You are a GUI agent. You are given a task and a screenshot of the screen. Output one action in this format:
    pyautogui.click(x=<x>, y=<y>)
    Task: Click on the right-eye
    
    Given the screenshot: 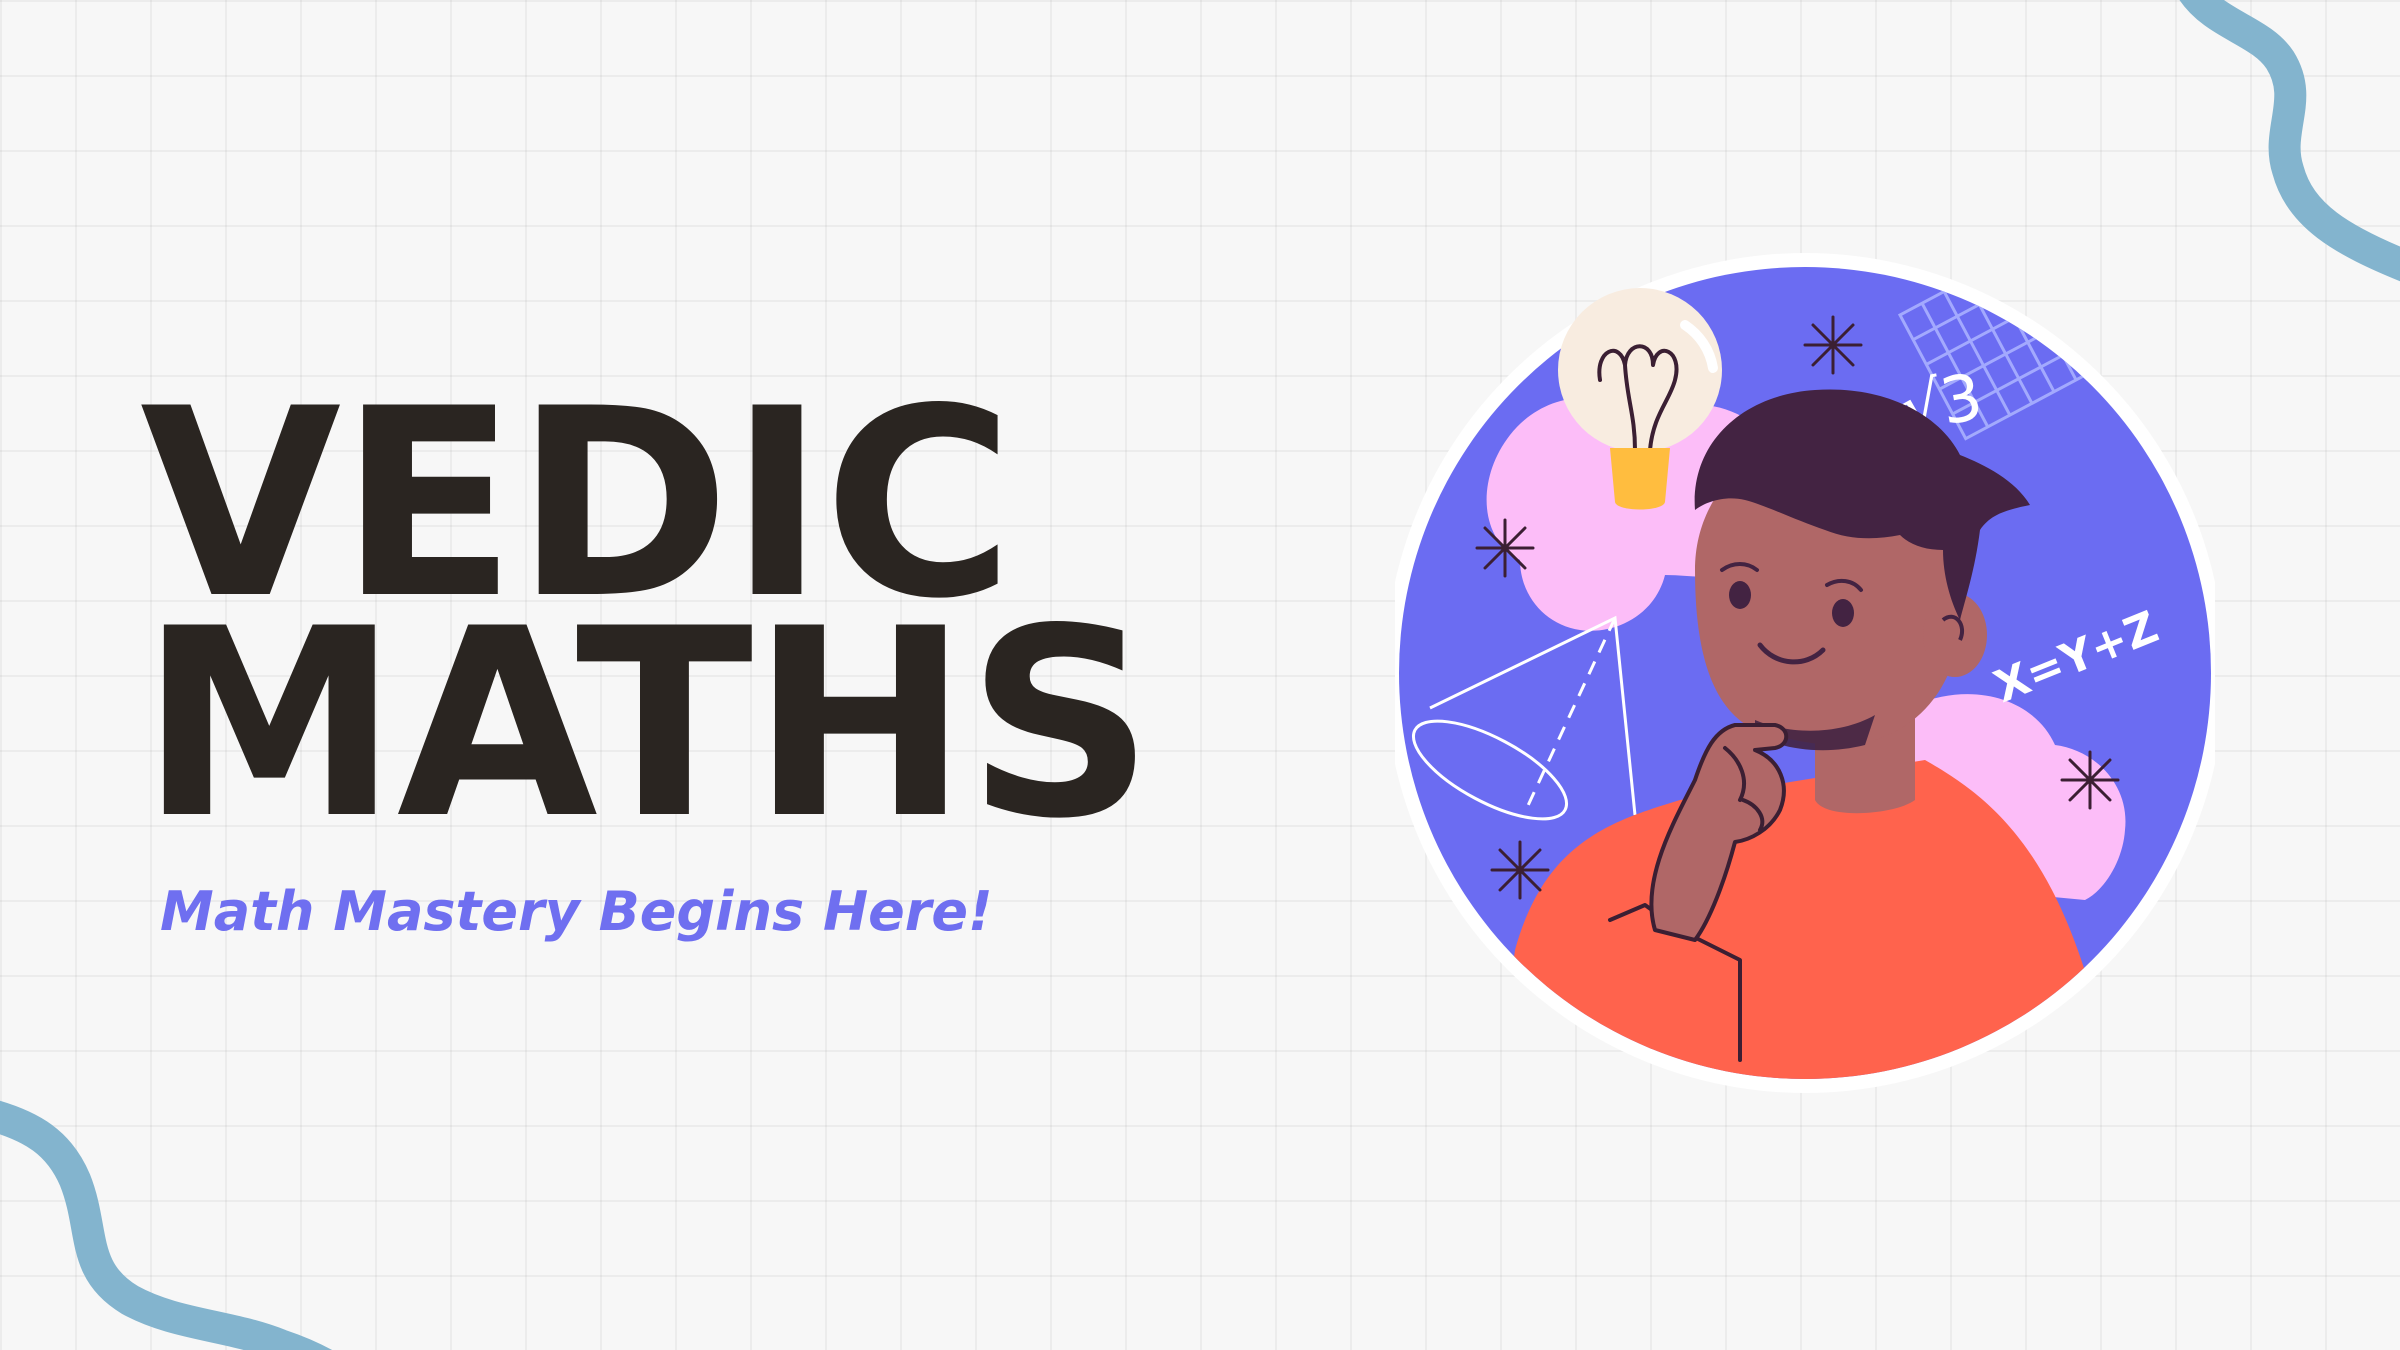 What is the action you would take?
    pyautogui.click(x=1843, y=613)
    